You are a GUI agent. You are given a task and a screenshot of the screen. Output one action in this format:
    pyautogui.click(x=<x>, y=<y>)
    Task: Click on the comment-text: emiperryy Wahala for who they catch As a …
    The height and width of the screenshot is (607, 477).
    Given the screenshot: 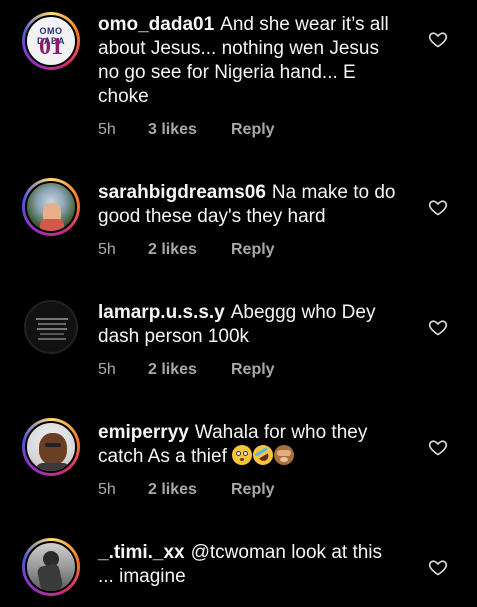 What is the action you would take?
    pyautogui.click(x=248, y=445)
    